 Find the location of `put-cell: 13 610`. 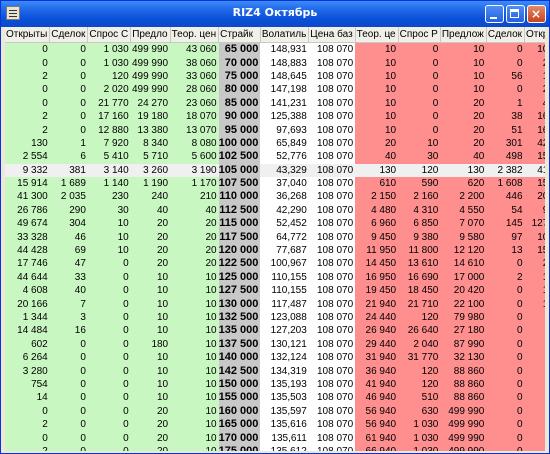

put-cell: 13 610 is located at coordinates (419, 264).